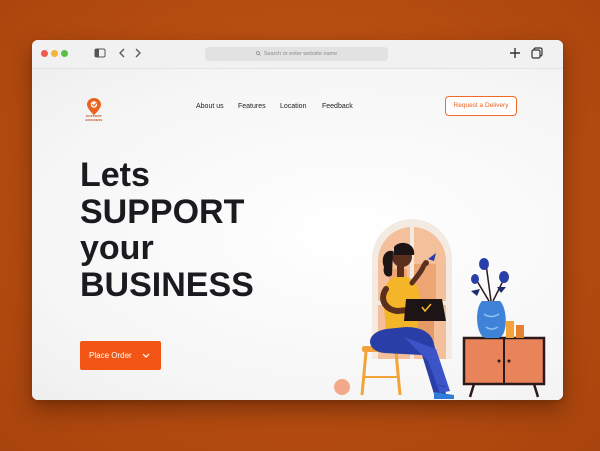 This screenshot has width=600, height=451. I want to click on address-bar: Search or enter website name, so click(296, 54).